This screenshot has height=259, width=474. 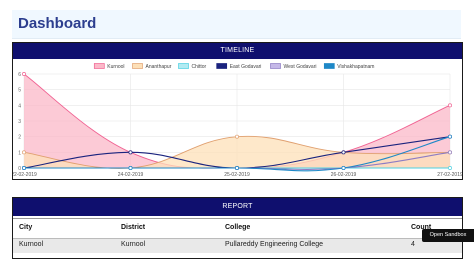 I want to click on legend-label: East Godavari, so click(x=246, y=67).